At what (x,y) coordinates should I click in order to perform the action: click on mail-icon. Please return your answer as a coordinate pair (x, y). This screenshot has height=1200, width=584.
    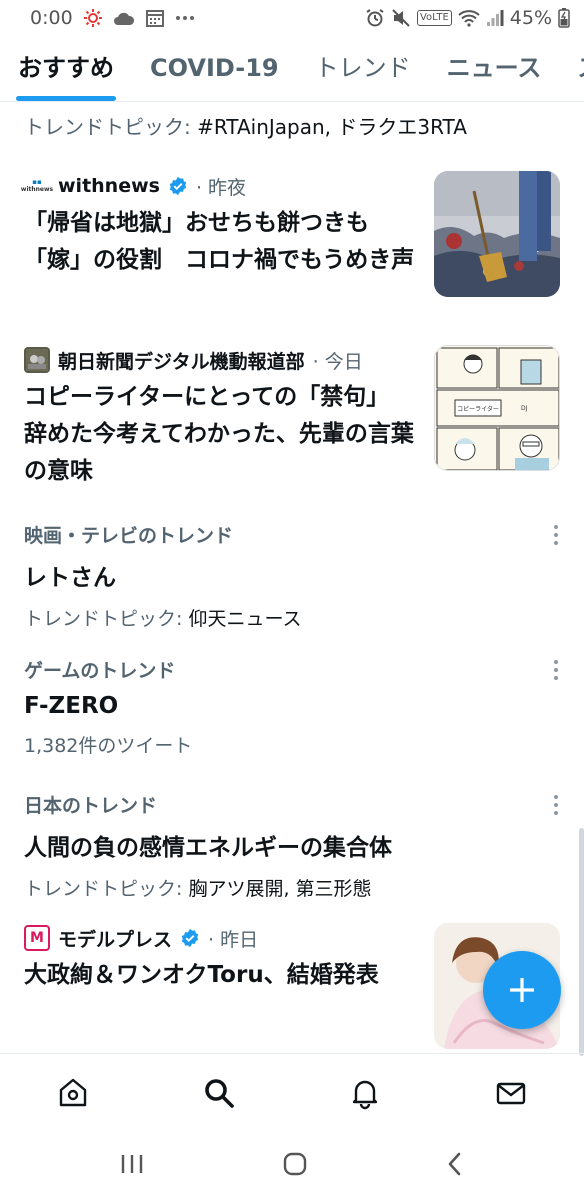
    Looking at the image, I should click on (511, 1093).